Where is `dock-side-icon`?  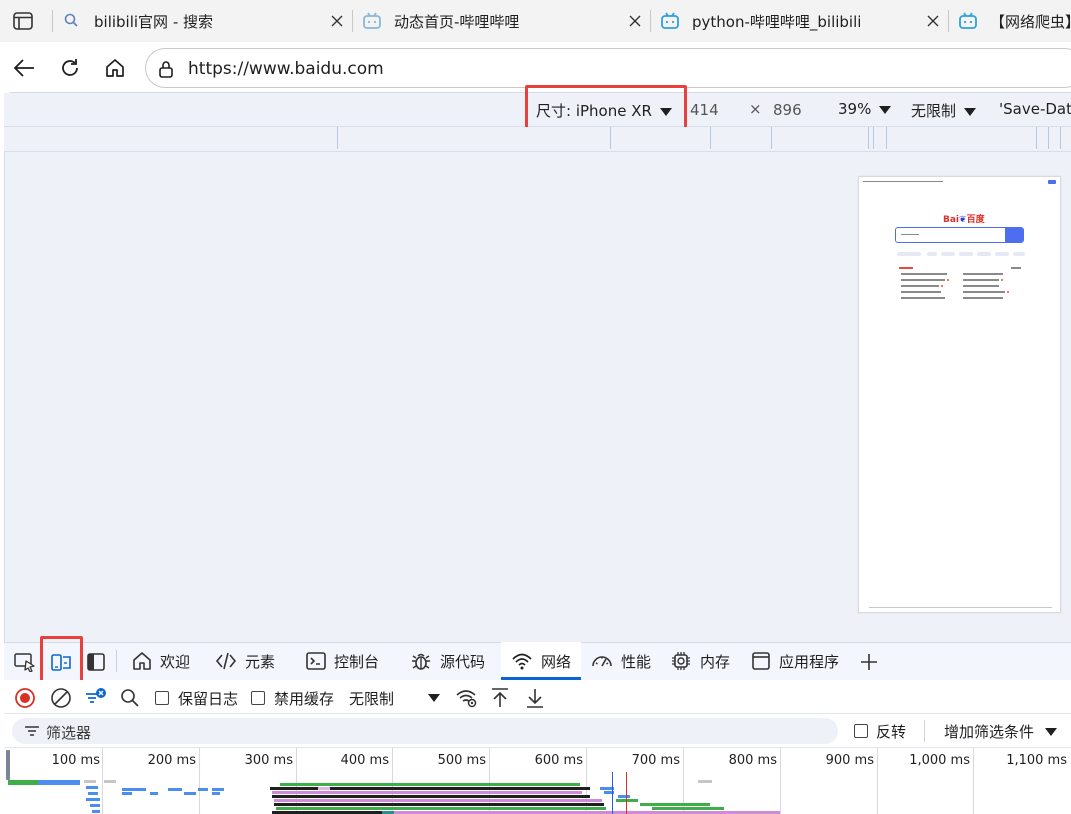 dock-side-icon is located at coordinates (96, 662).